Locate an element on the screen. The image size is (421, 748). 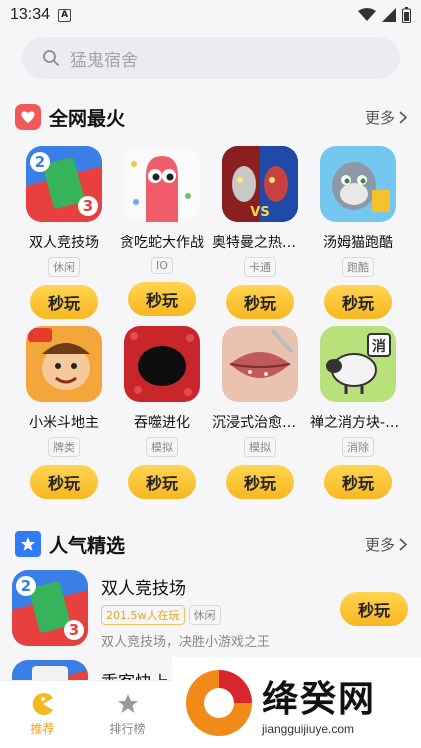
game-tag: 消除 is located at coordinates (358, 447).